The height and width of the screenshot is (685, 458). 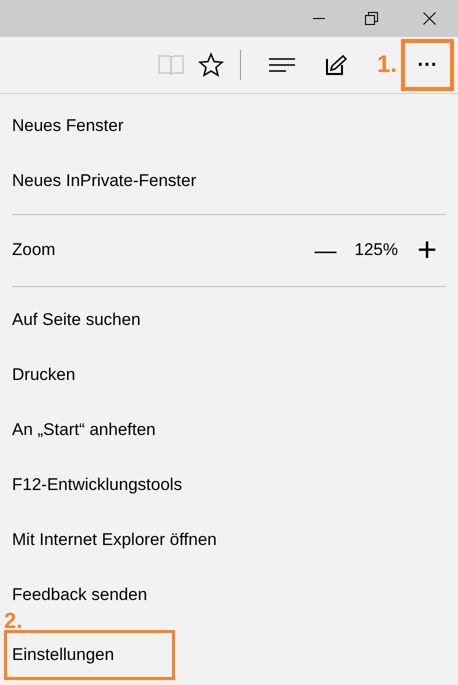 I want to click on zoom-in-button: +, so click(x=427, y=250).